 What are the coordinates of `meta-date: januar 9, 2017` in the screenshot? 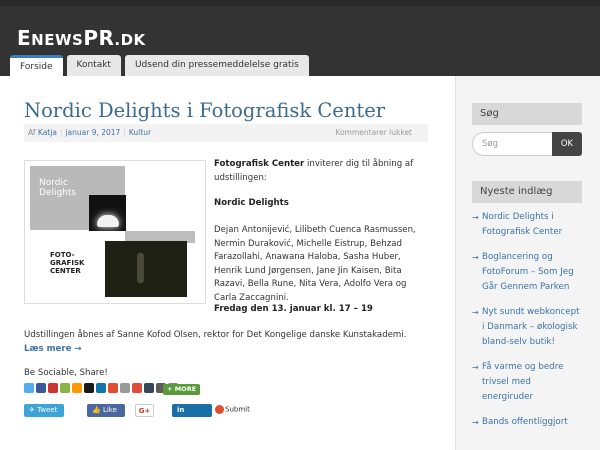 It's located at (92, 132).